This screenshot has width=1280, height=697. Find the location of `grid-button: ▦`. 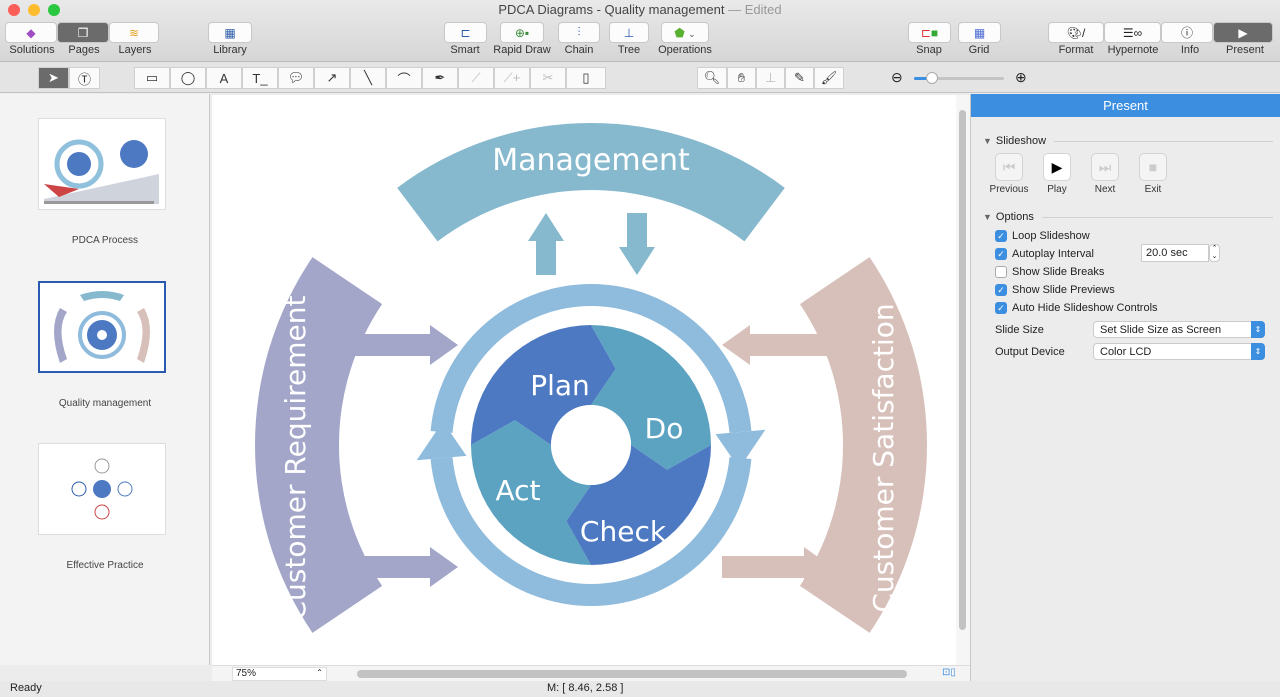

grid-button: ▦ is located at coordinates (979, 32).